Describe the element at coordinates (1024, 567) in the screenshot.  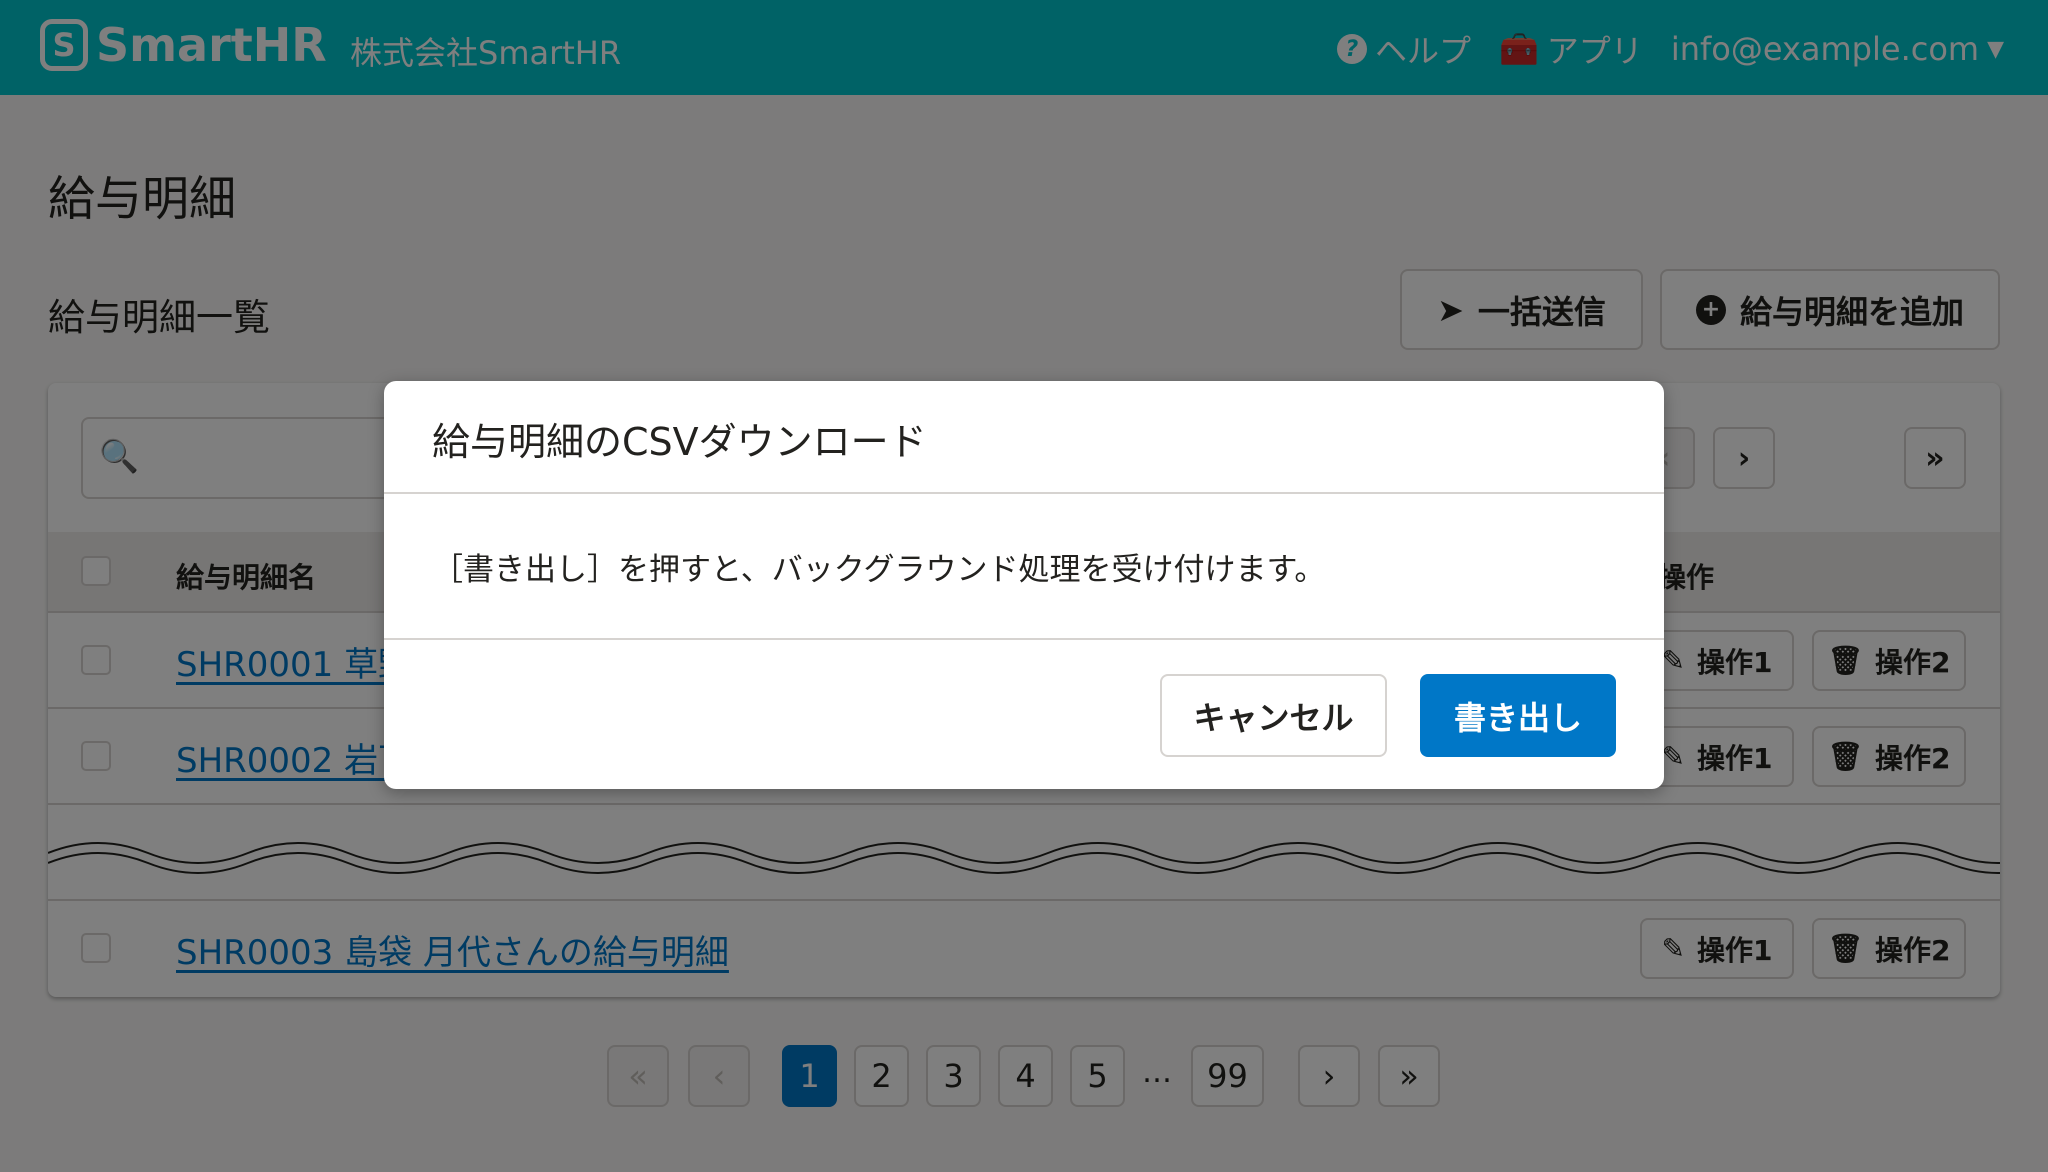
I see `dialog-message: ［書き出し］を押すと、バックグラウンド処理を受け付けます。` at that location.